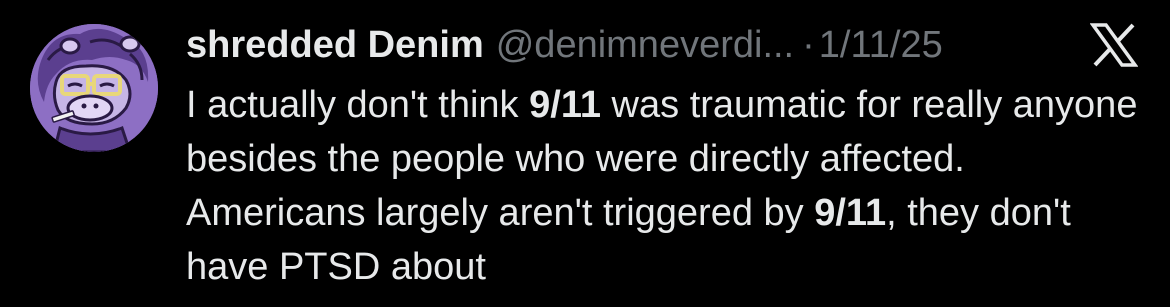 This screenshot has height=307, width=1170. What do you see at coordinates (335, 45) in the screenshot?
I see `display-name: shredded Denim` at bounding box center [335, 45].